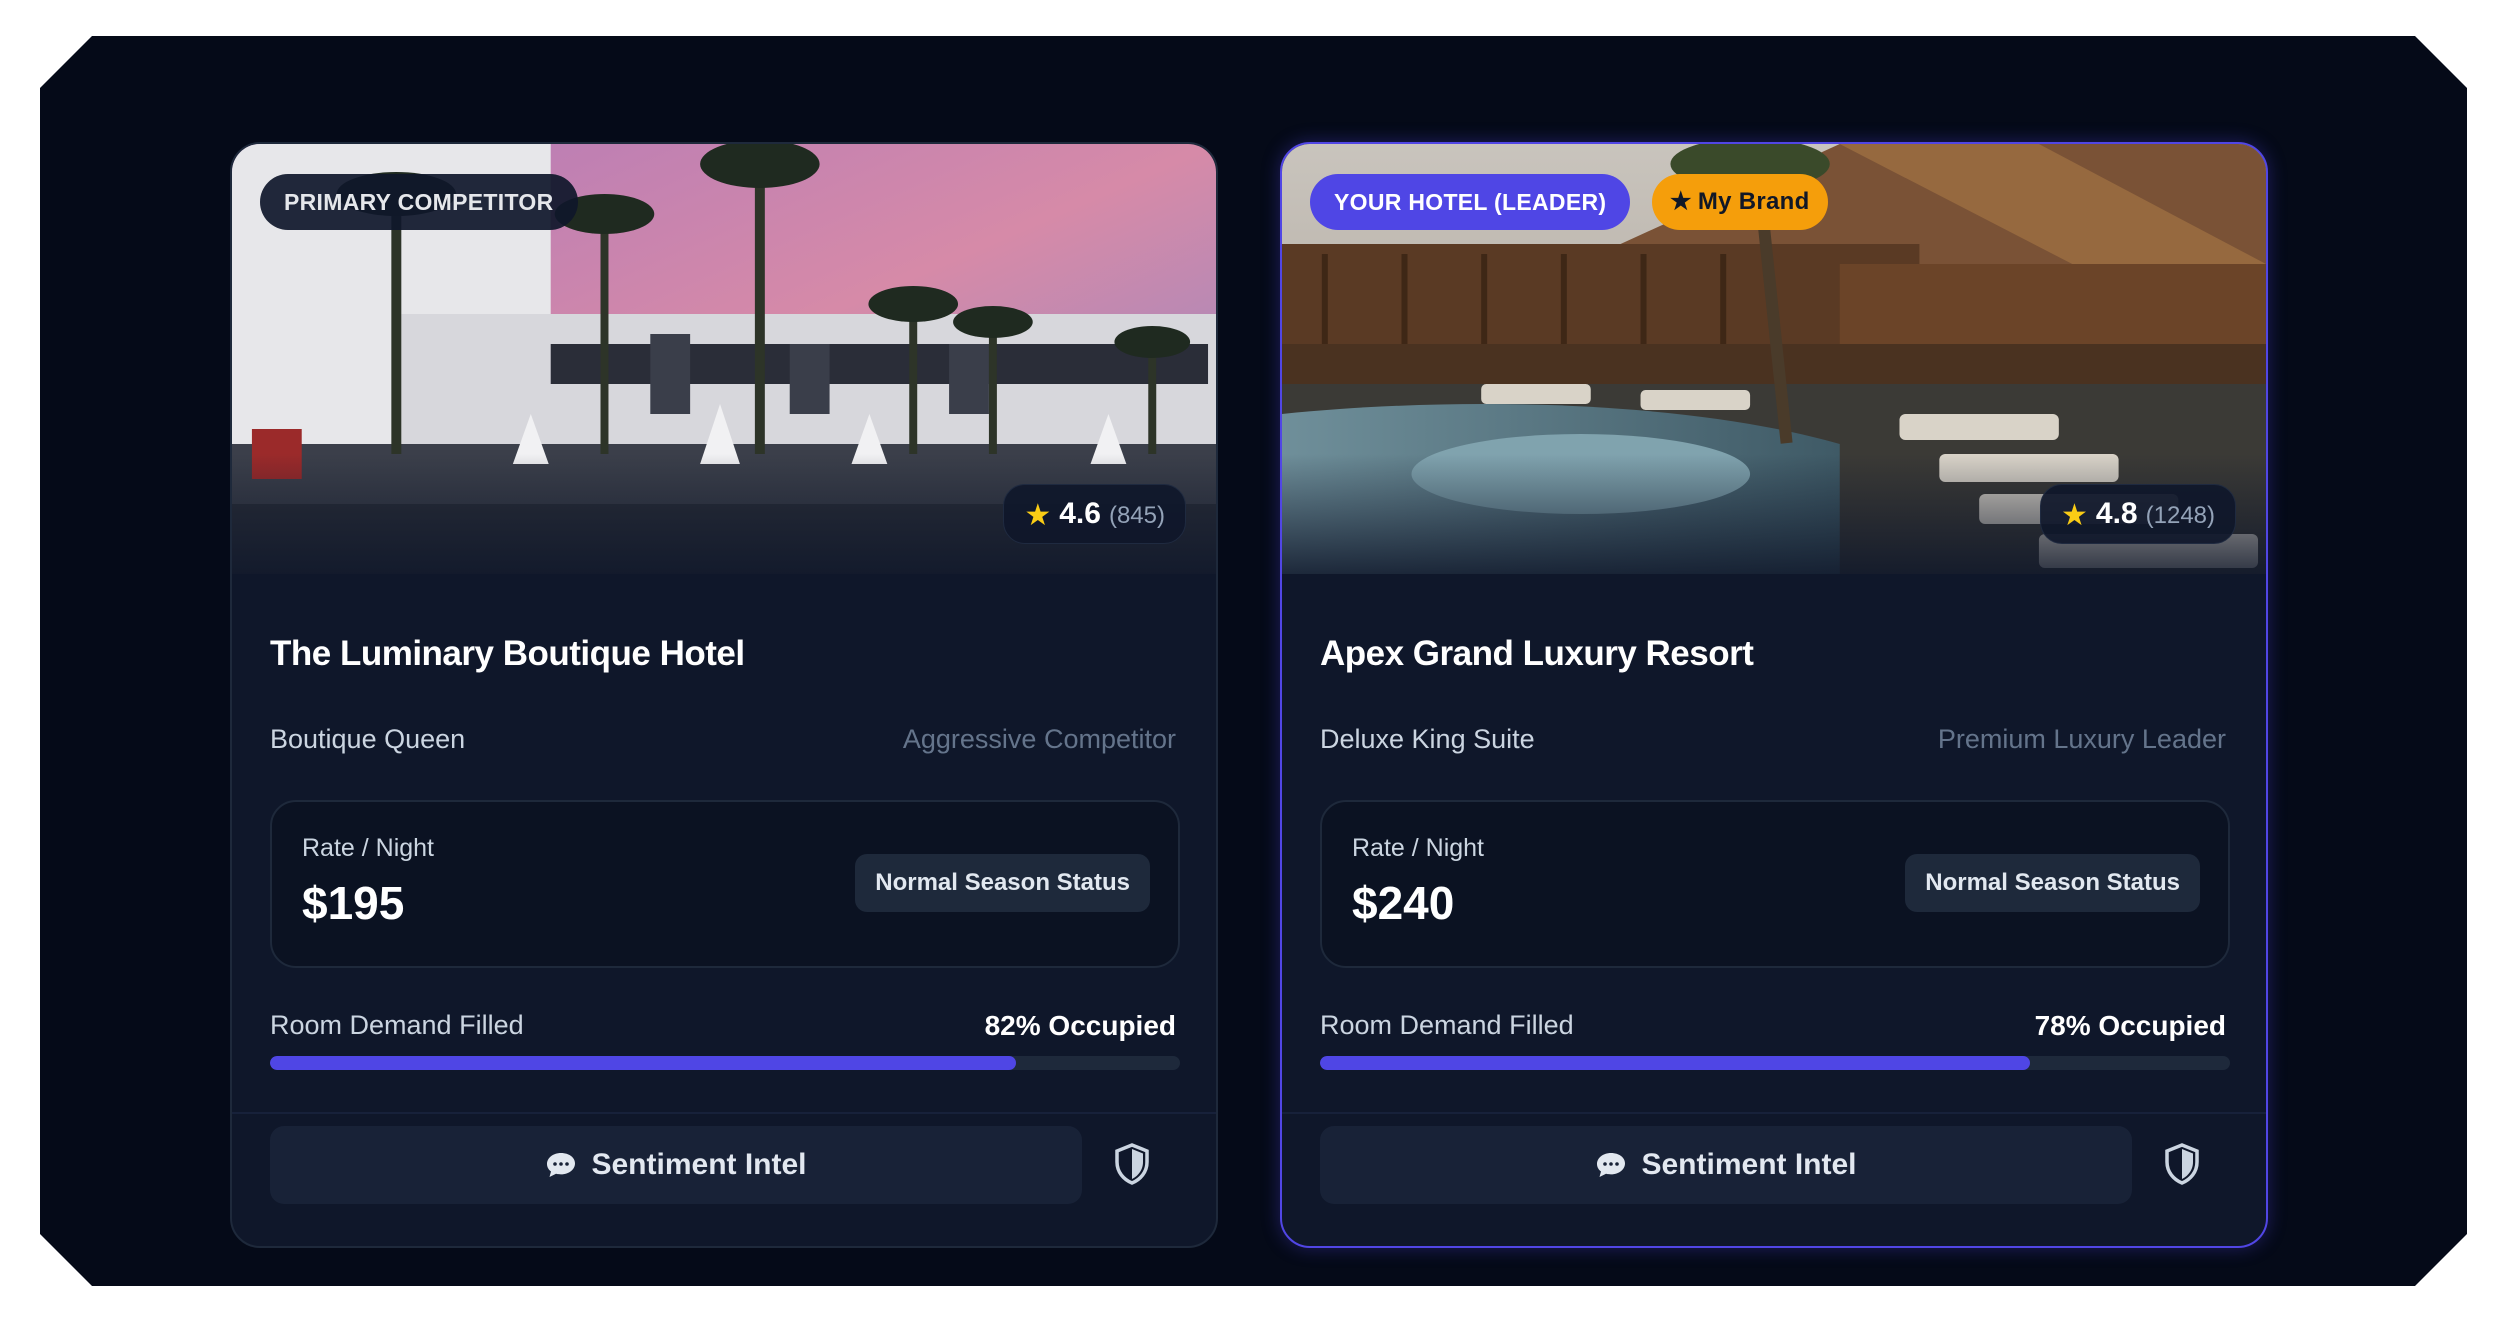 This screenshot has height=1322, width=2507. What do you see at coordinates (1775, 884) in the screenshot?
I see `rate-panel: Rate / Night $240 Normal Season Status` at bounding box center [1775, 884].